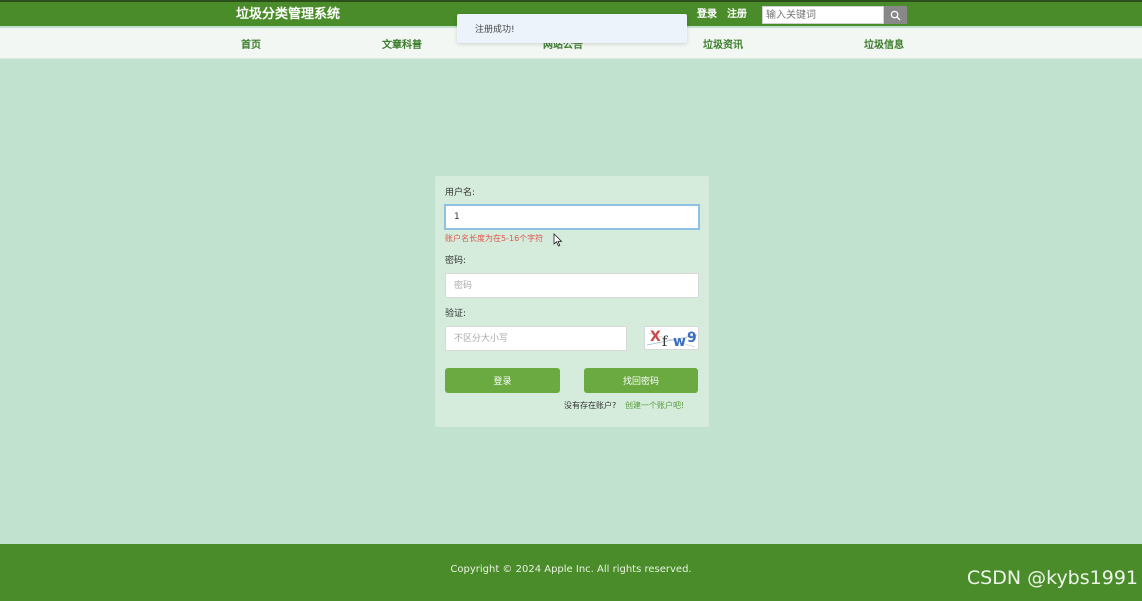 This screenshot has width=1142, height=601. Describe the element at coordinates (251, 46) in the screenshot. I see `nav-item-home: 首页` at that location.